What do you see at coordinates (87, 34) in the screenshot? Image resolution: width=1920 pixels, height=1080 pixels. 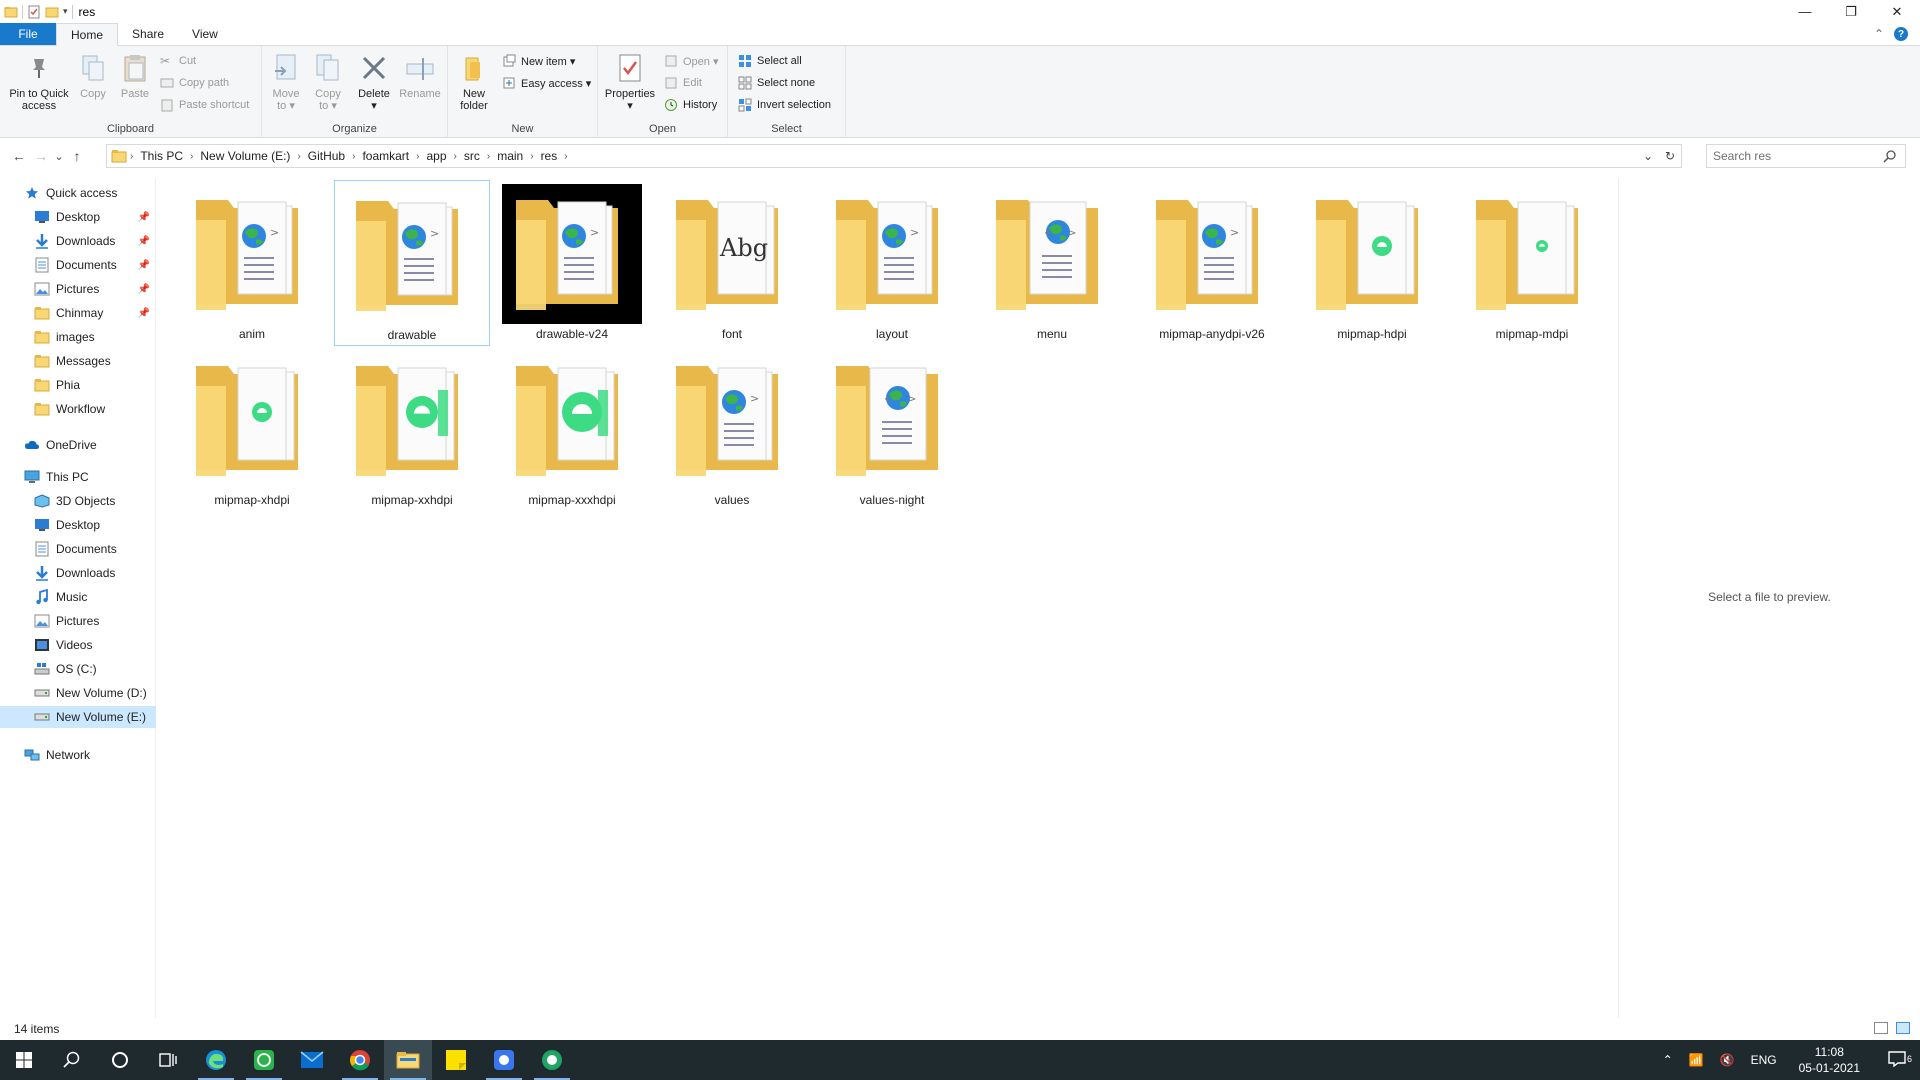 I see `tab-home: Home` at bounding box center [87, 34].